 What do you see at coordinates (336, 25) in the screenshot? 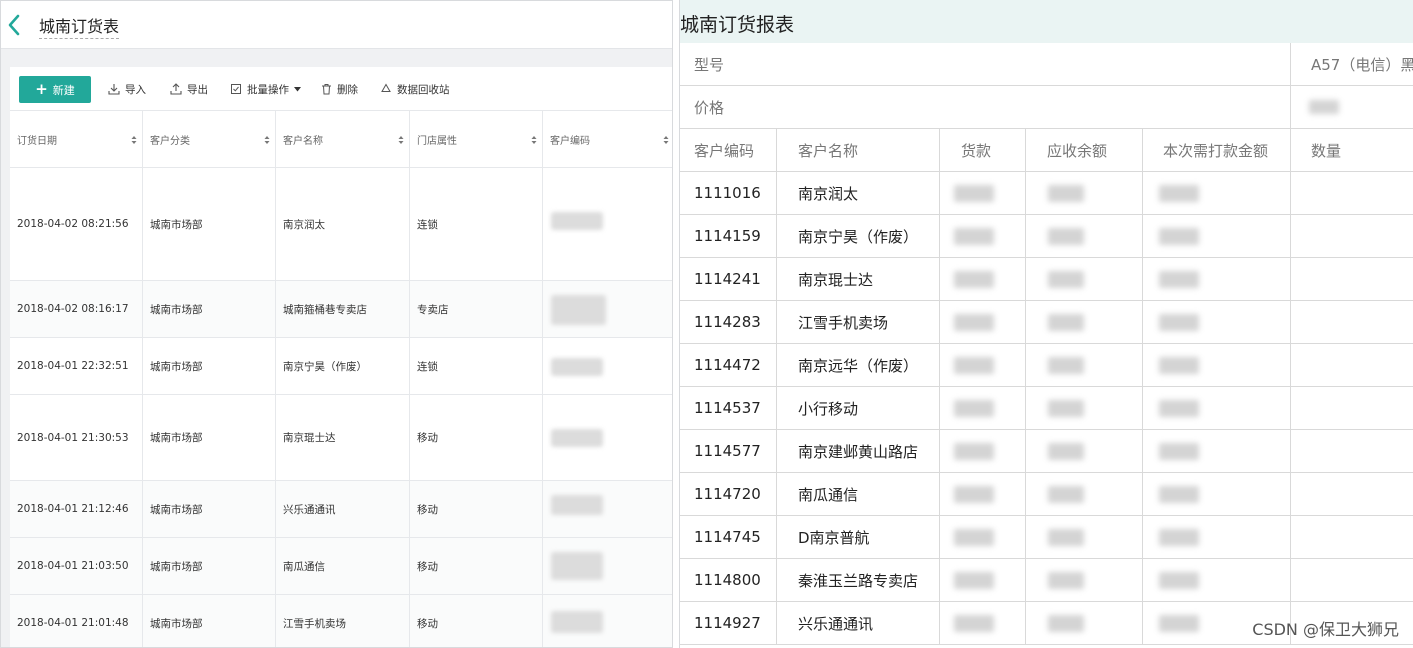
I see `top-bar: 城南订货表` at bounding box center [336, 25].